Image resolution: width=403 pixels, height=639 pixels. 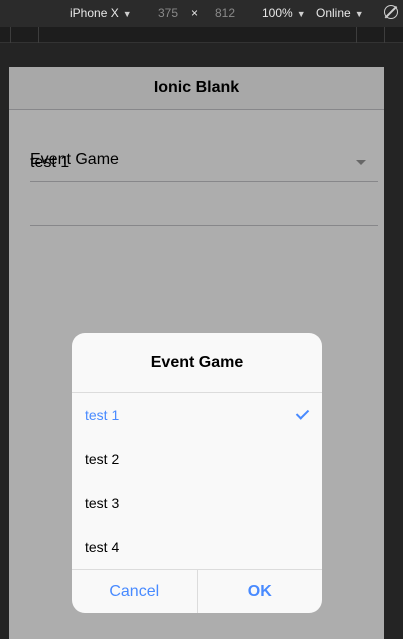 What do you see at coordinates (197, 363) in the screenshot?
I see `alert-title: Event Game` at bounding box center [197, 363].